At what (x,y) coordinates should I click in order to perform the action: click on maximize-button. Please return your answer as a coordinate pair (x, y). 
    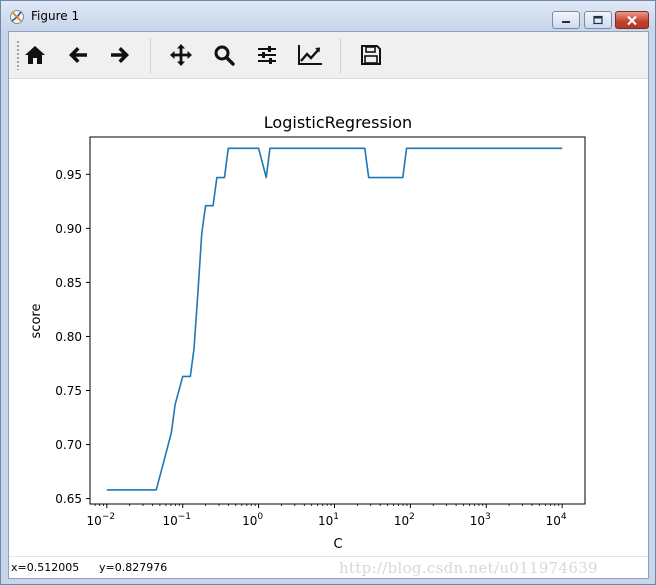
    Looking at the image, I should click on (598, 20).